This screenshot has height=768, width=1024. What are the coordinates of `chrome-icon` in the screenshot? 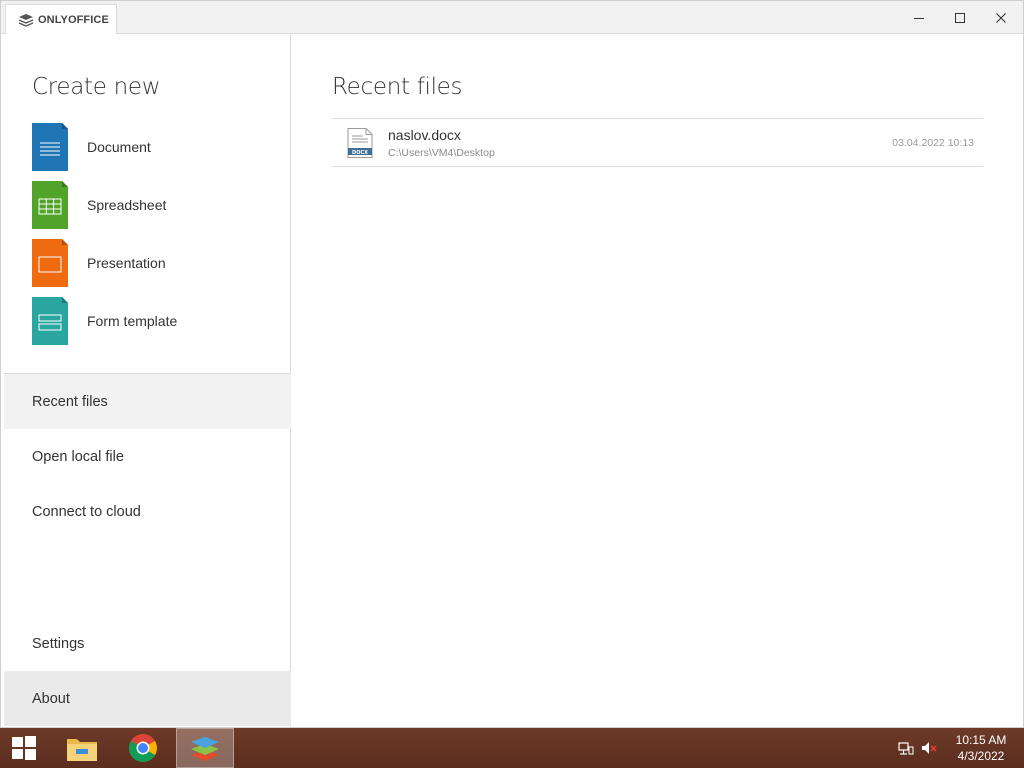 It's located at (143, 748).